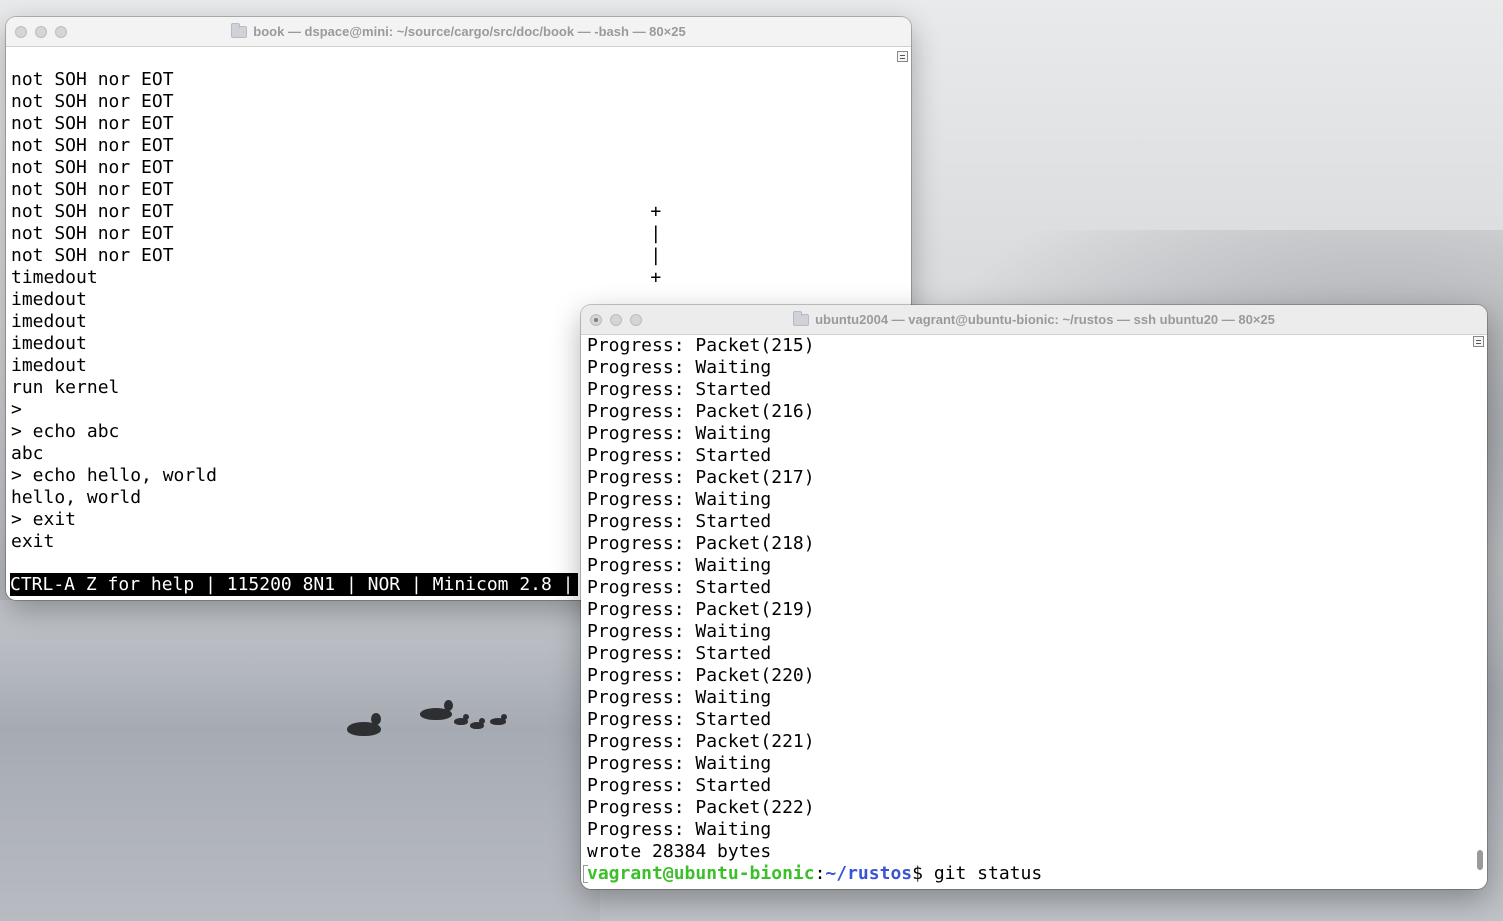  I want to click on terminal-line: >, so click(16, 409).